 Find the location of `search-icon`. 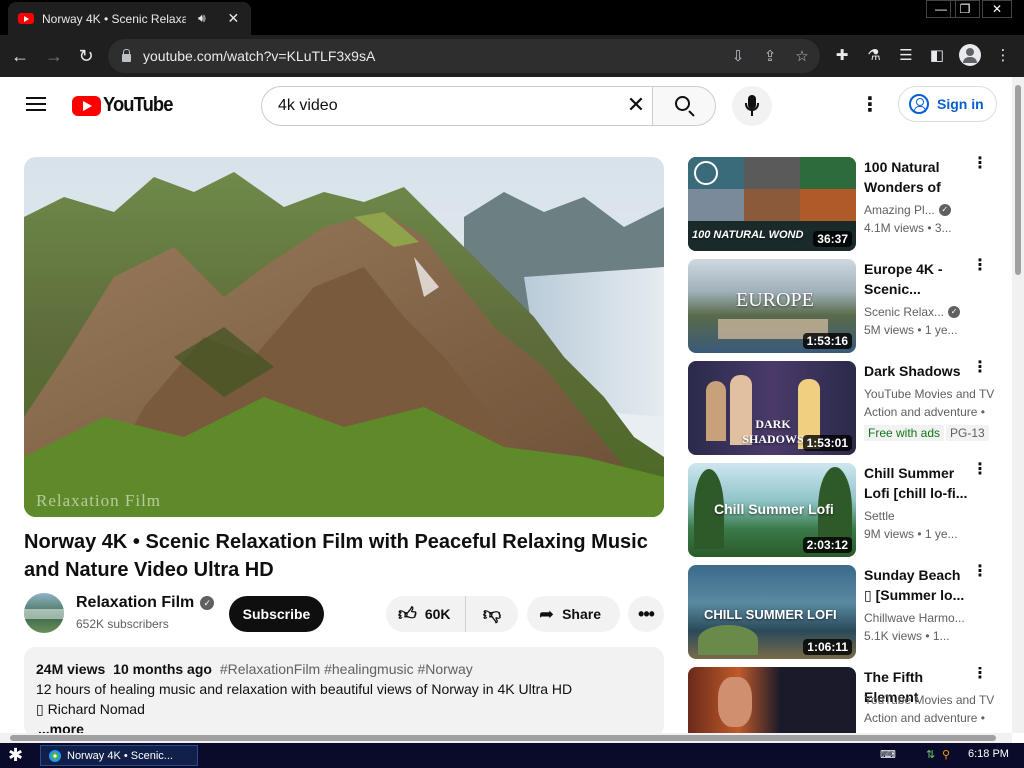

search-icon is located at coordinates (682, 103).